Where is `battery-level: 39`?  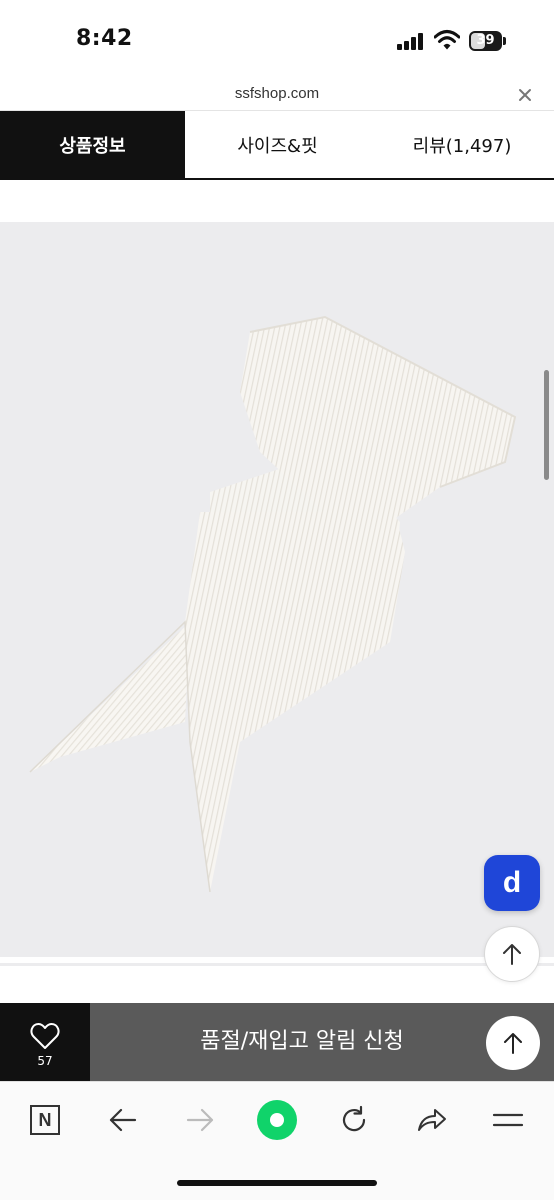
battery-level: 39 is located at coordinates (485, 40).